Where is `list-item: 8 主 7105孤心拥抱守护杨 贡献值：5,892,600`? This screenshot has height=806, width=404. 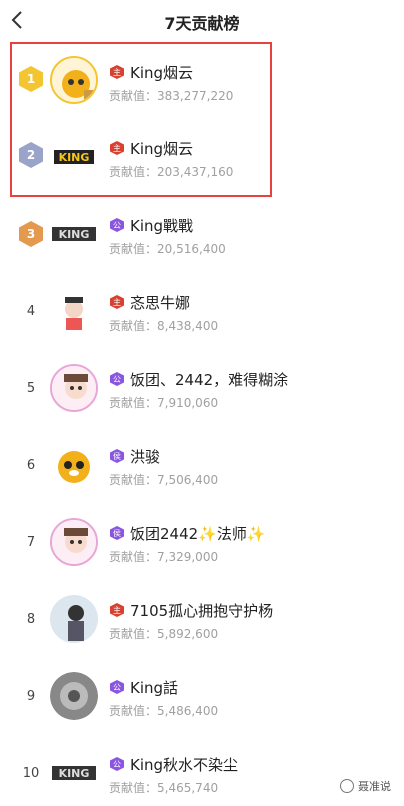 list-item: 8 主 7105孤心拥抱守护杨 贡献值：5,892,600 is located at coordinates (202, 619).